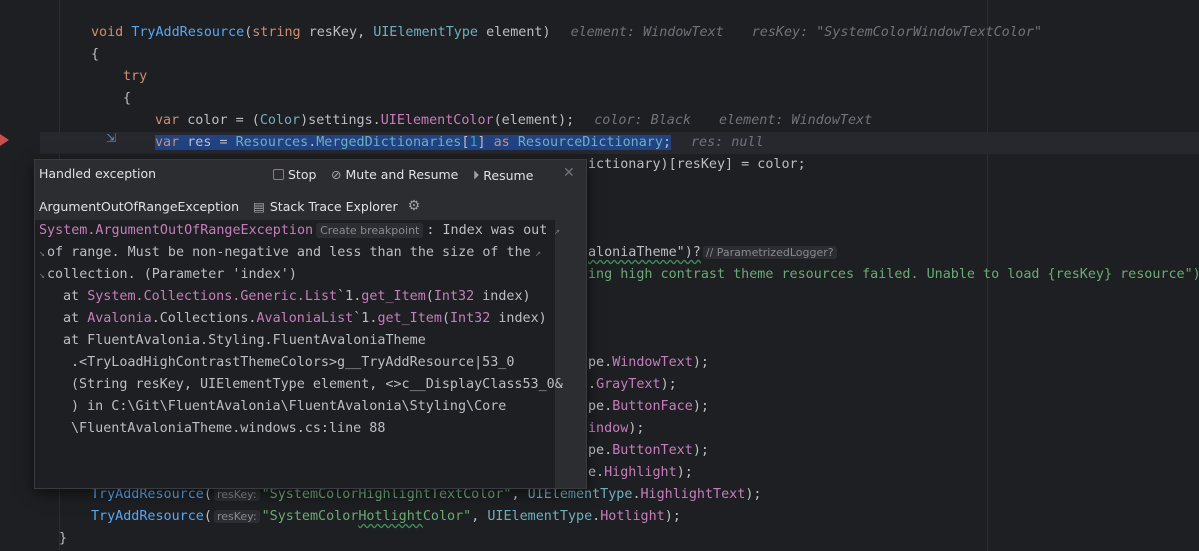 The image size is (1199, 551). What do you see at coordinates (414, 206) in the screenshot?
I see `gear-icon: ⚙` at bounding box center [414, 206].